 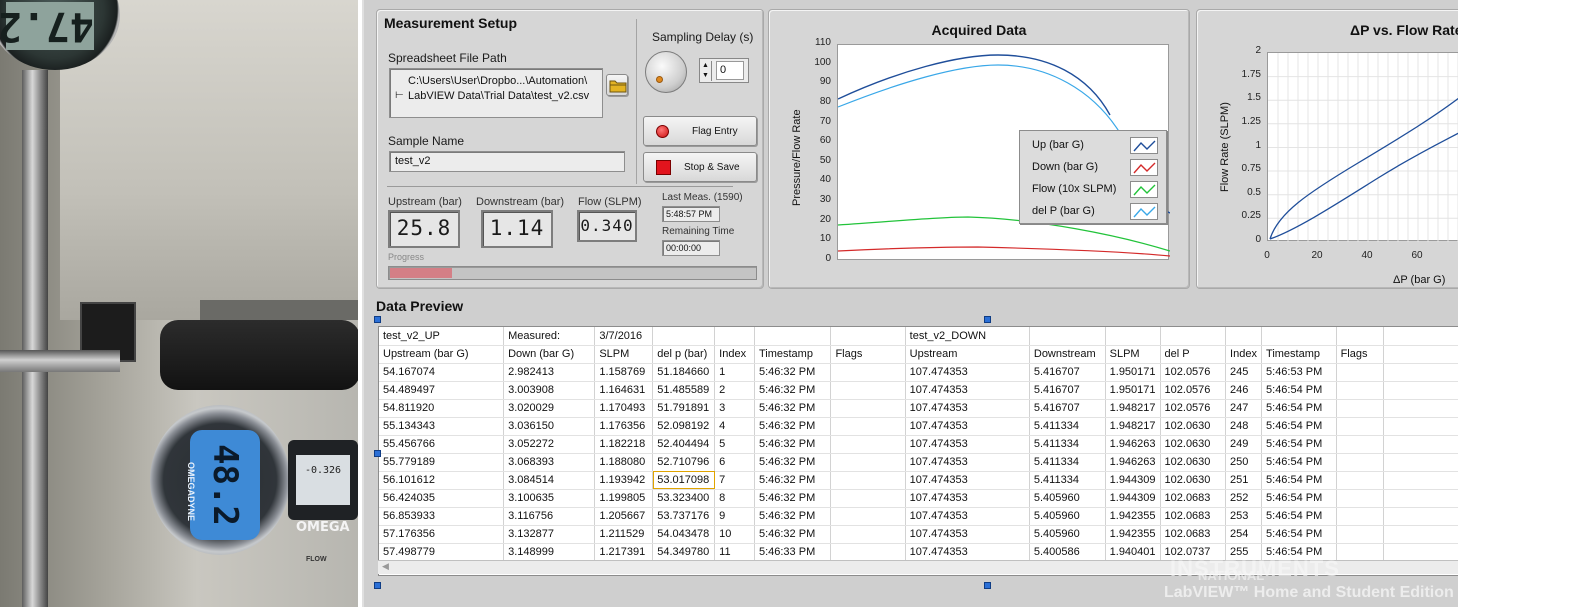 What do you see at coordinates (1067, 516) in the screenshot?
I see `table-cell: 5.405960` at bounding box center [1067, 516].